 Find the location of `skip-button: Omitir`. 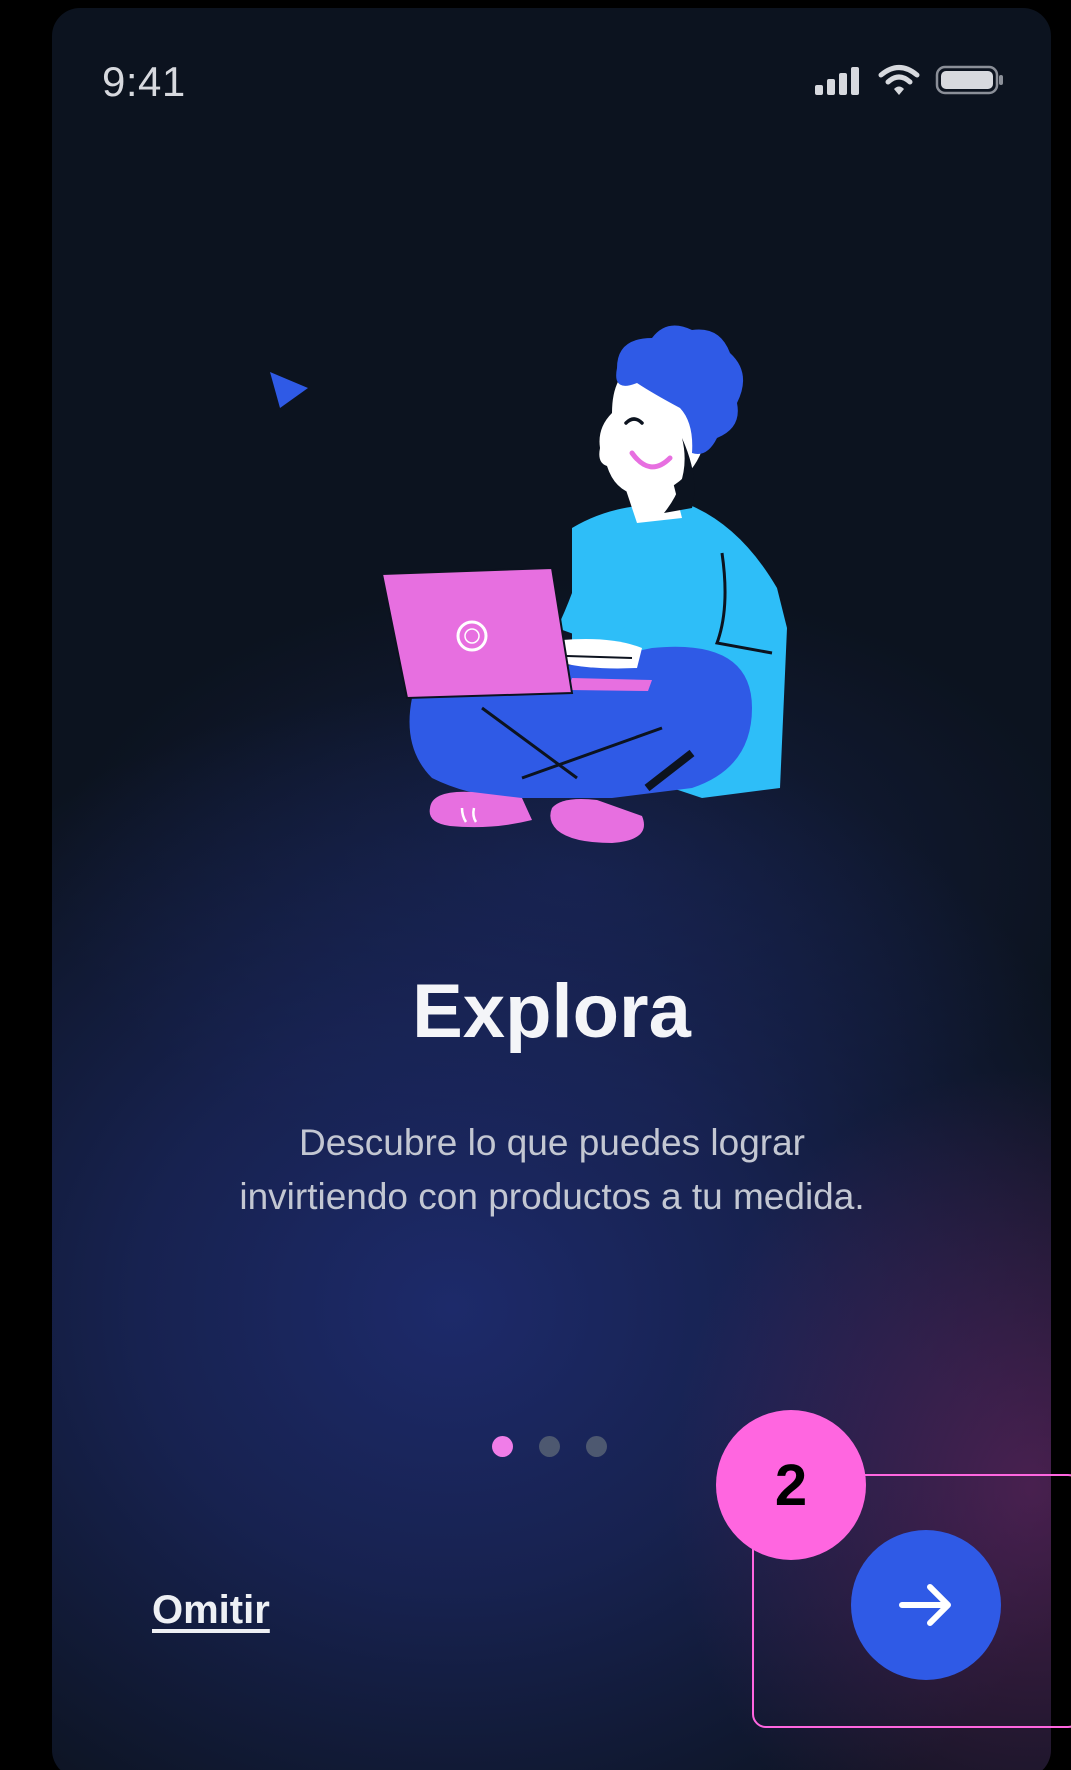

skip-button: Omitir is located at coordinates (211, 1610).